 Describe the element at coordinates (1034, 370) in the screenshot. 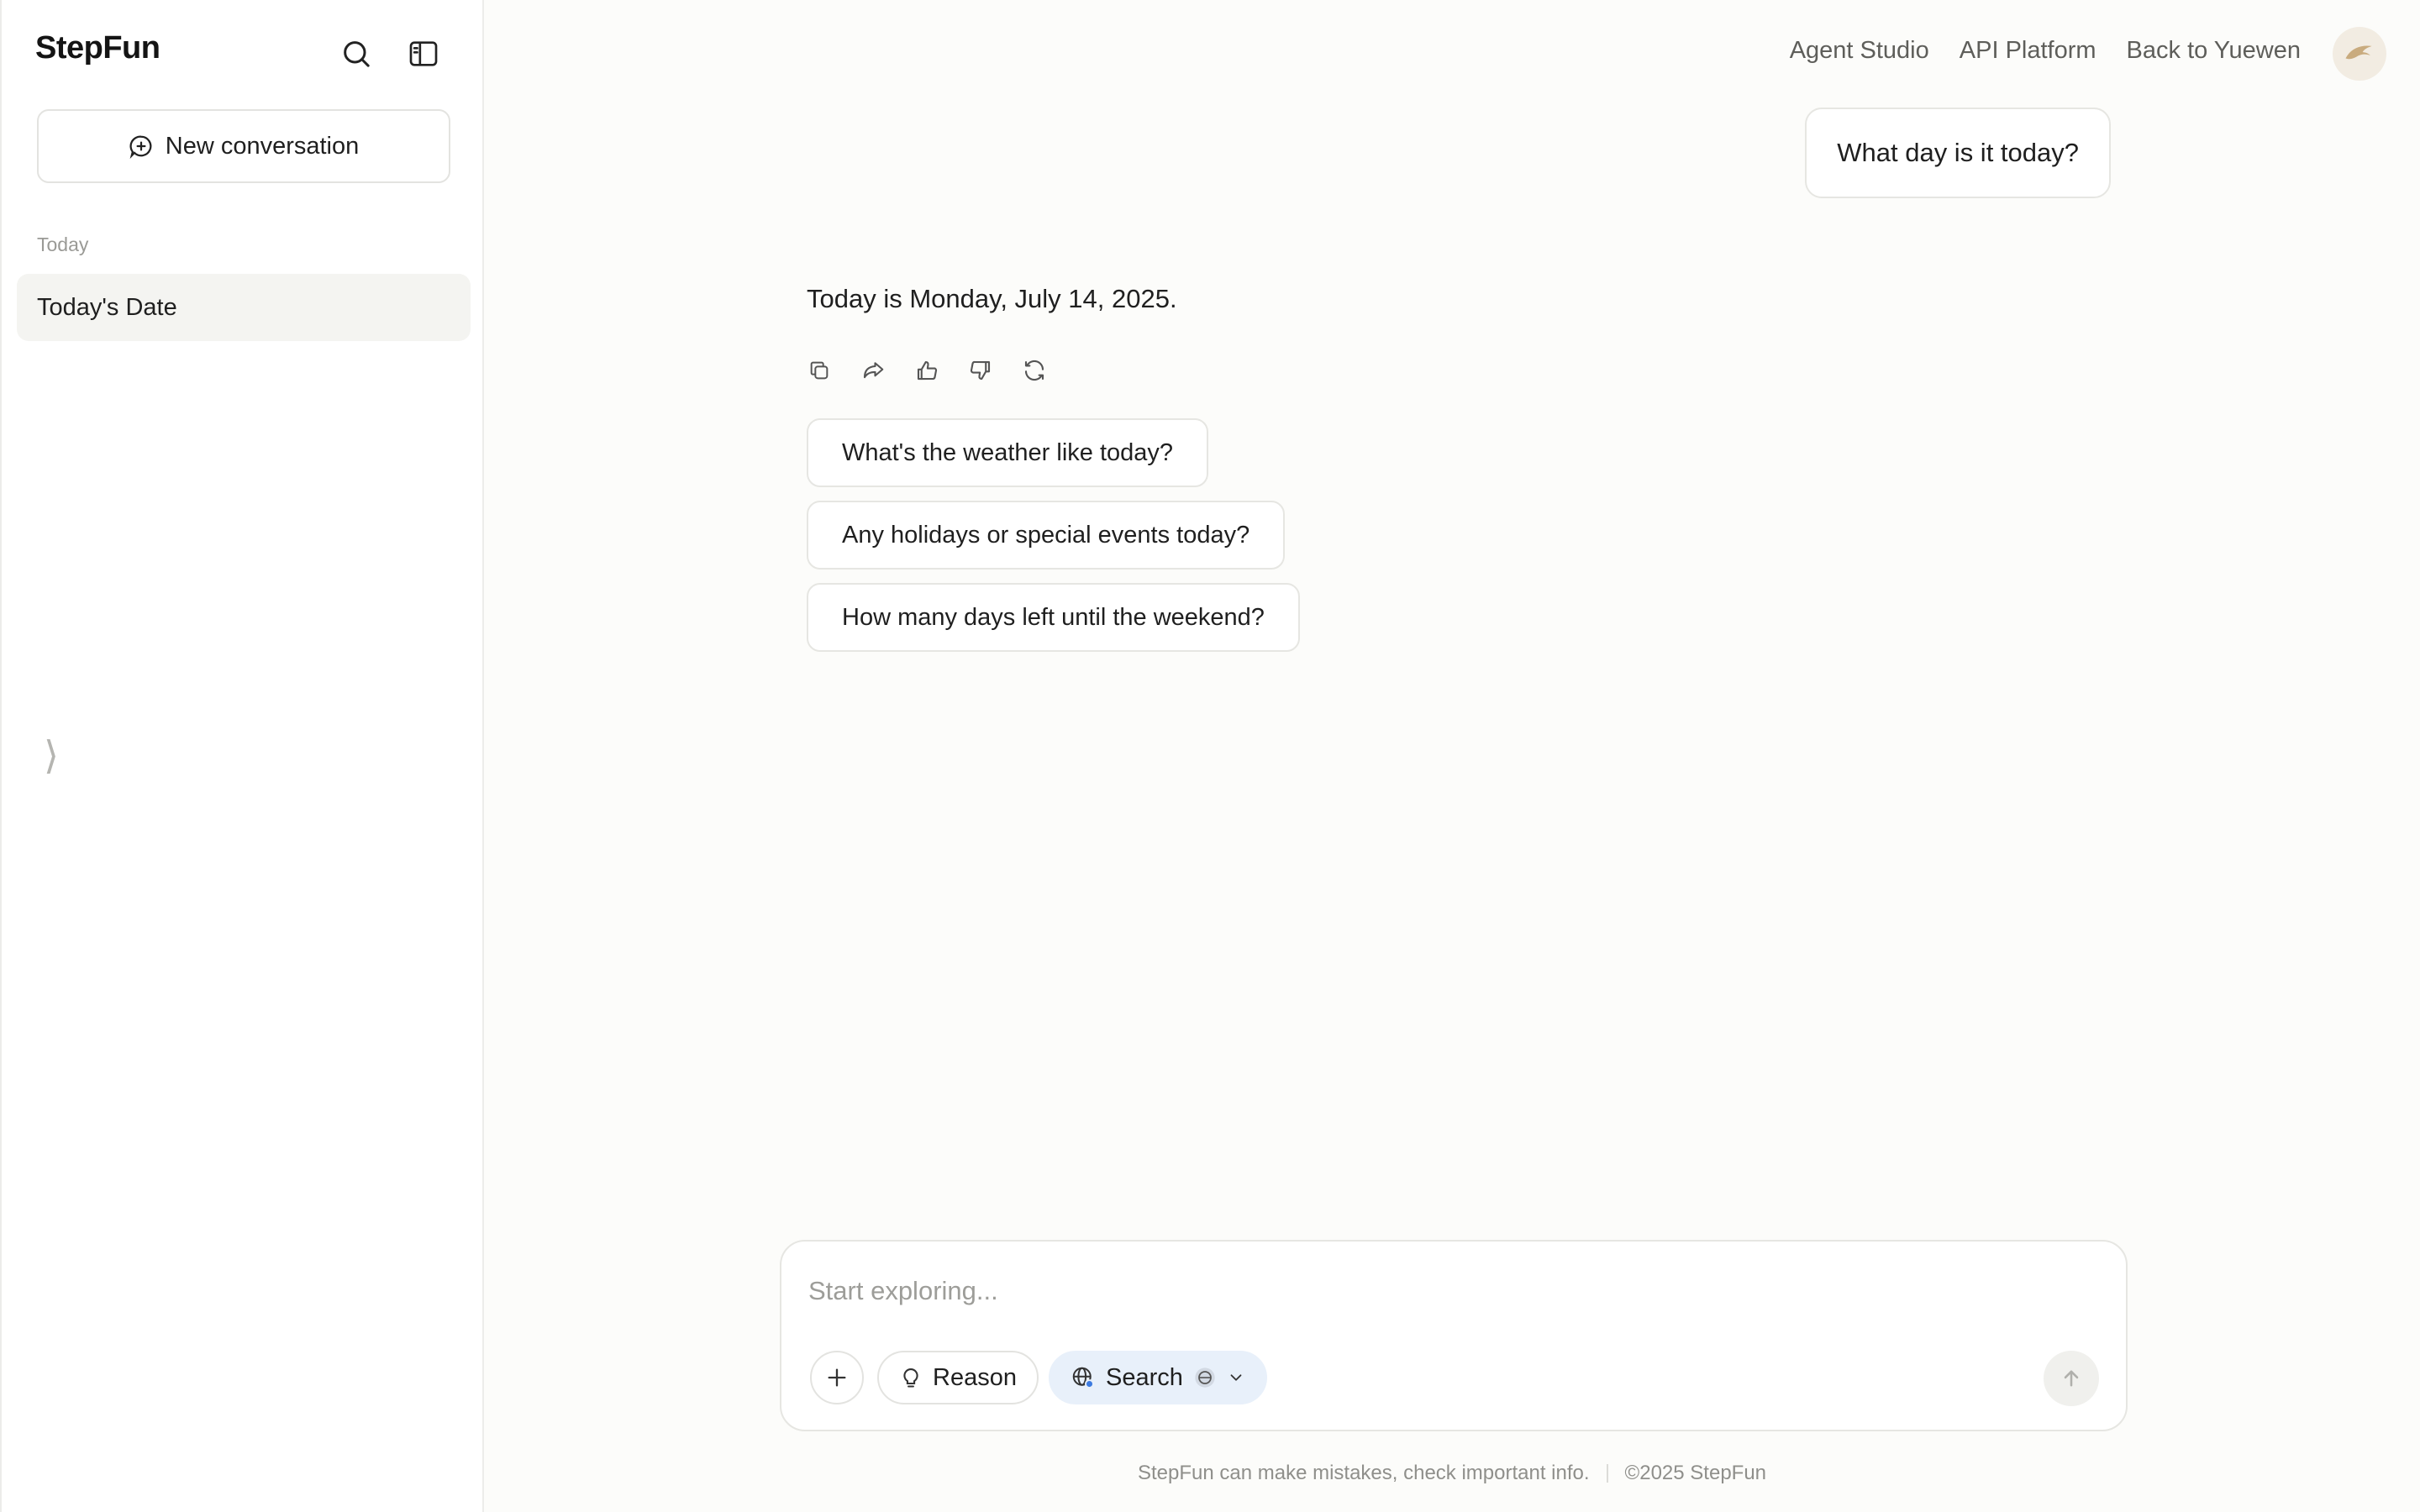

I see `regenerate-icon` at that location.